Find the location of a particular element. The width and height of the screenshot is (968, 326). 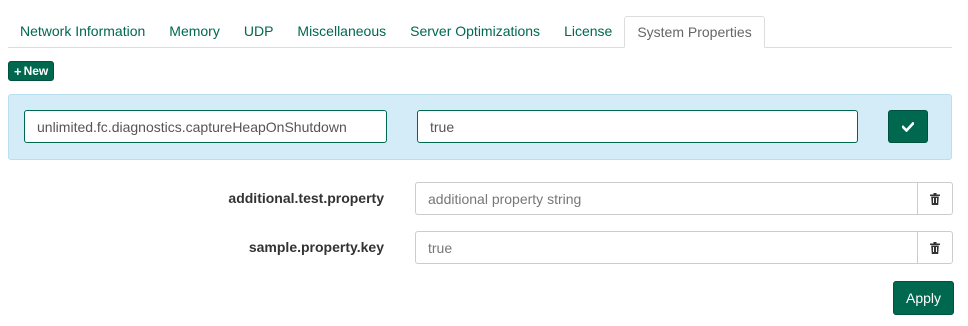

new-property-button: + New is located at coordinates (31, 71).